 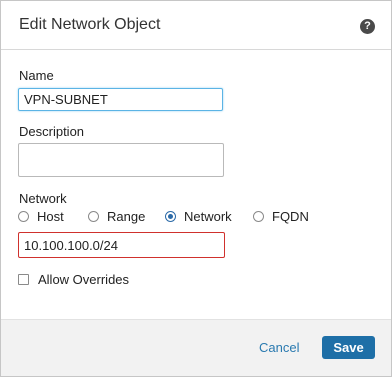 I want to click on allow-overrides-label: Allow Overrides, so click(x=84, y=279).